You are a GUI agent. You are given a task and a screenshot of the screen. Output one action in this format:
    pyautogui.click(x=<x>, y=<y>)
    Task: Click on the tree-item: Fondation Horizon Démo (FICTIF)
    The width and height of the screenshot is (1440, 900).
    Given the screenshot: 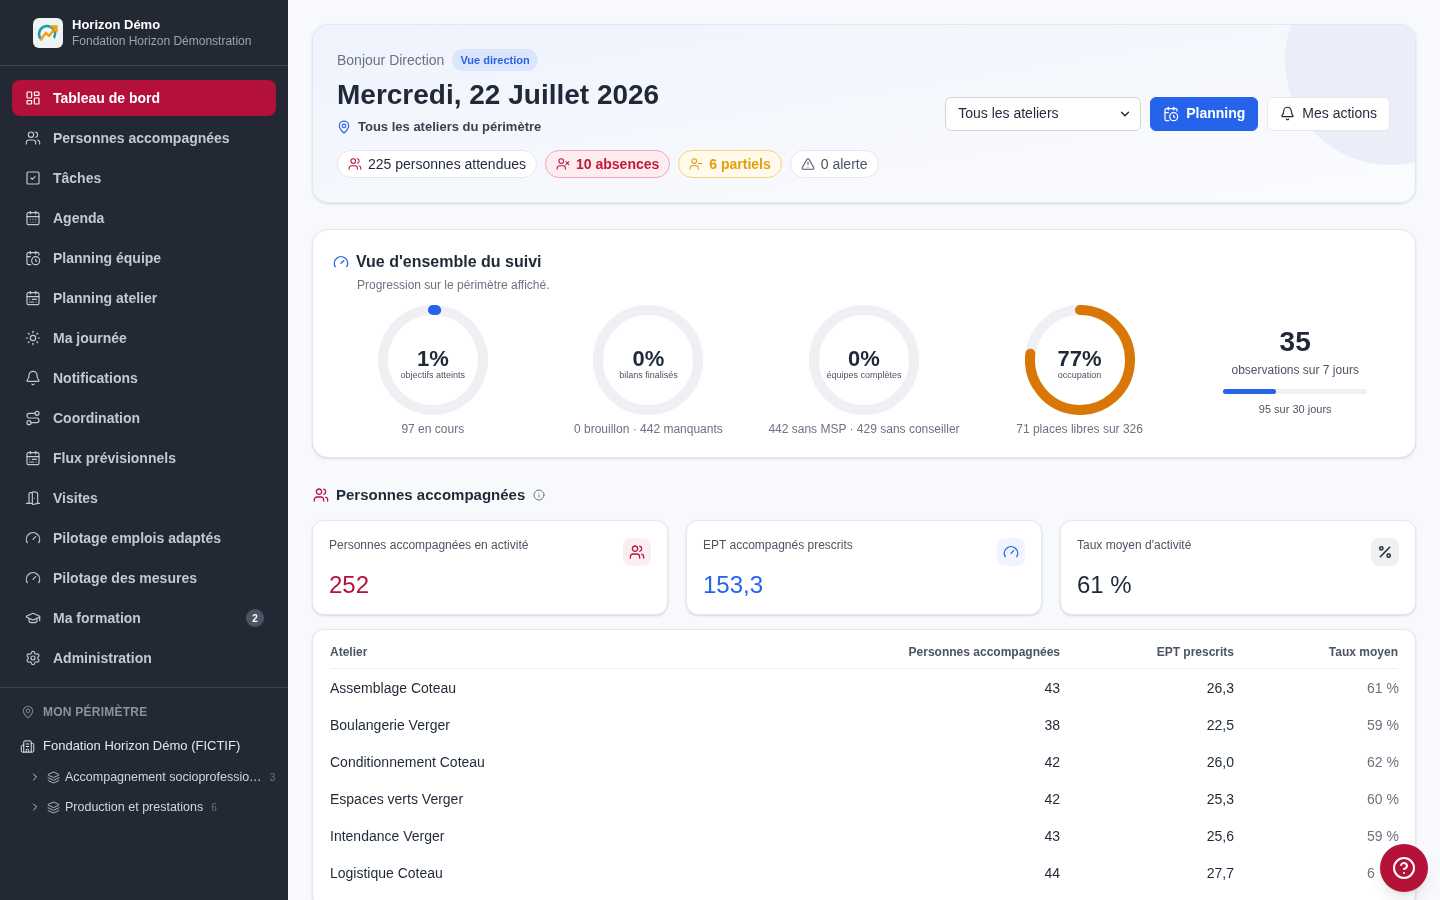 What is the action you would take?
    pyautogui.click(x=148, y=746)
    